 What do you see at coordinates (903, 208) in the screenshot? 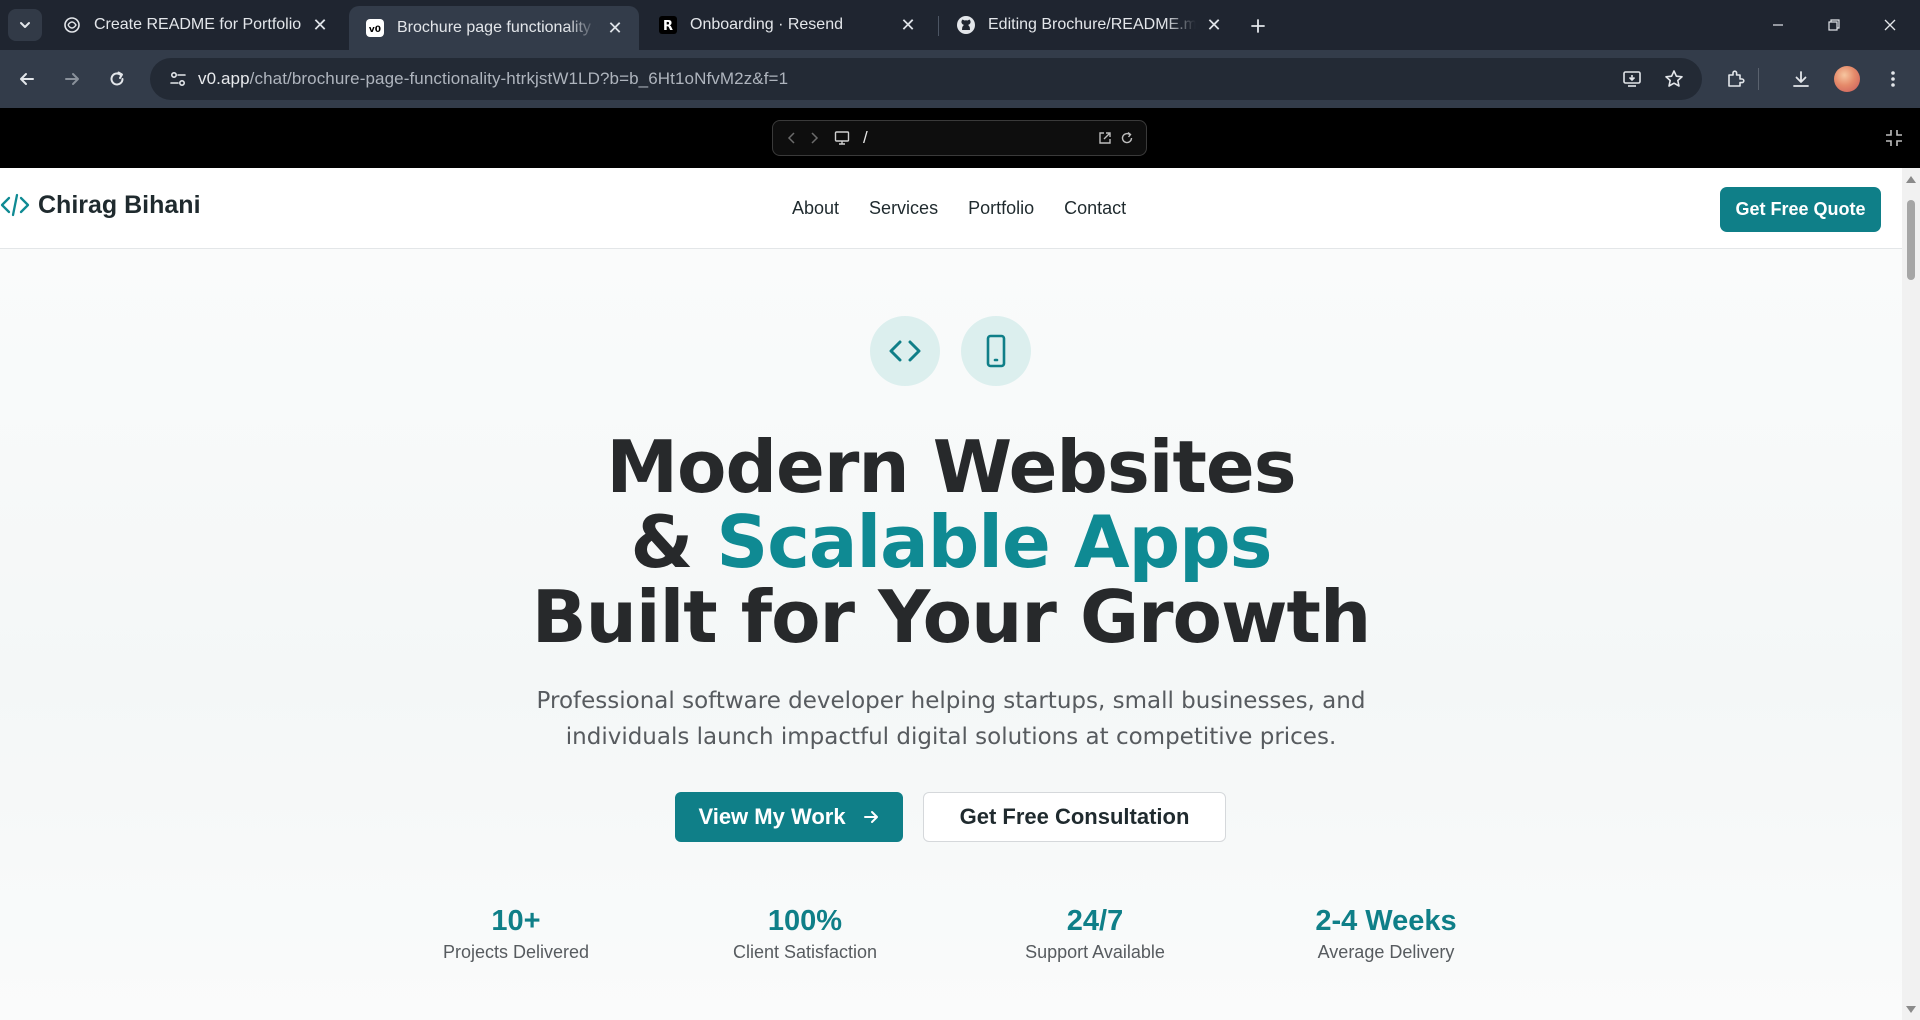
I see `nav-link-services: Services` at bounding box center [903, 208].